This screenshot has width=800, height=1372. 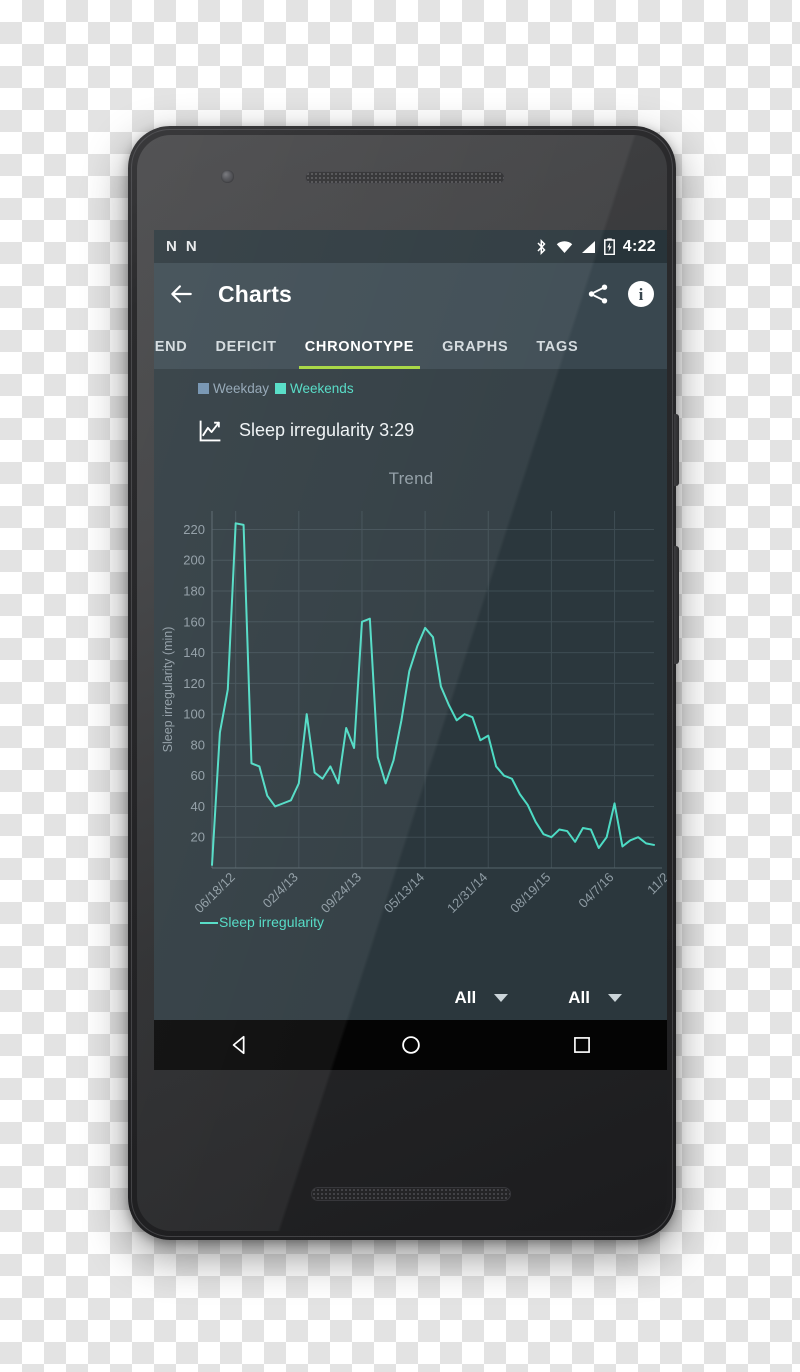 What do you see at coordinates (676, 605) in the screenshot?
I see `volume-button` at bounding box center [676, 605].